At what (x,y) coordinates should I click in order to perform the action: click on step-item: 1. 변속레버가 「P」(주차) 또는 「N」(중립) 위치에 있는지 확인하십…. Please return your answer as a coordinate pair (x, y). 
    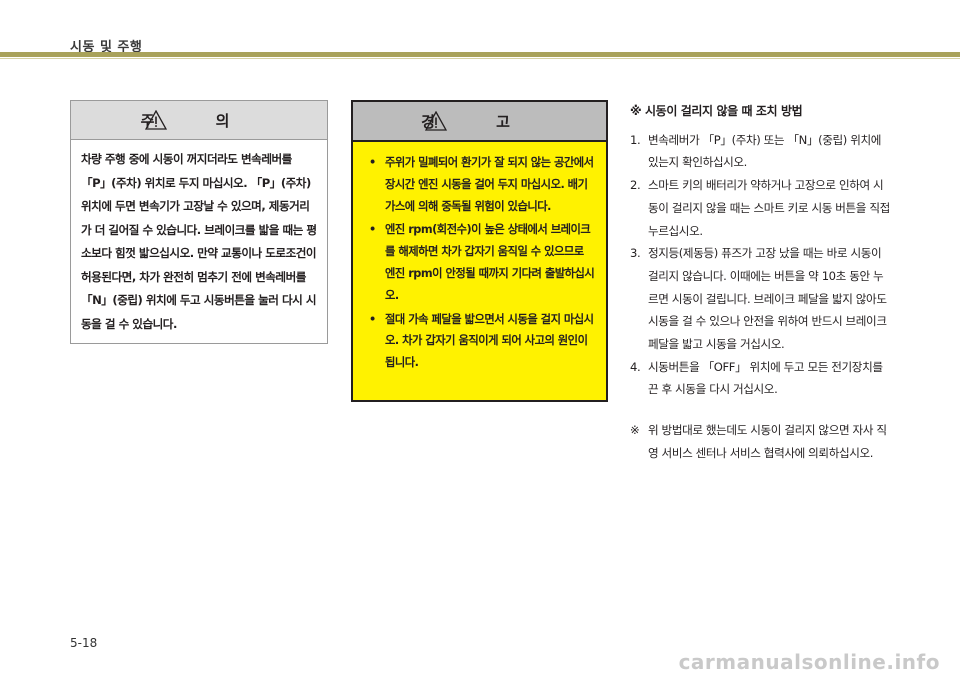
    Looking at the image, I should click on (761, 151).